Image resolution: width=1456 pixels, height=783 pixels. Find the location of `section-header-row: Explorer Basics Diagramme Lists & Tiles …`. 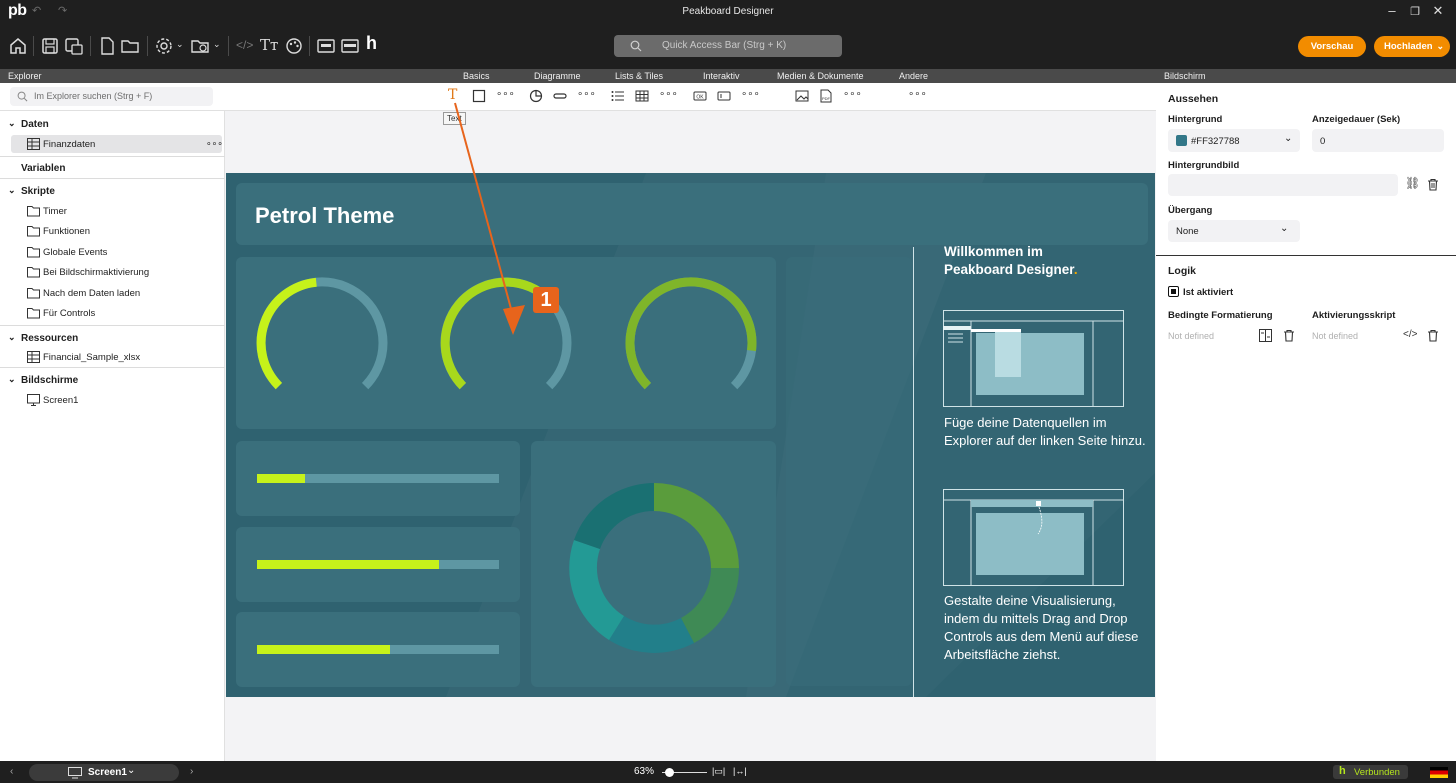

section-header-row: Explorer Basics Diagramme Lists & Tiles … is located at coordinates (728, 76).